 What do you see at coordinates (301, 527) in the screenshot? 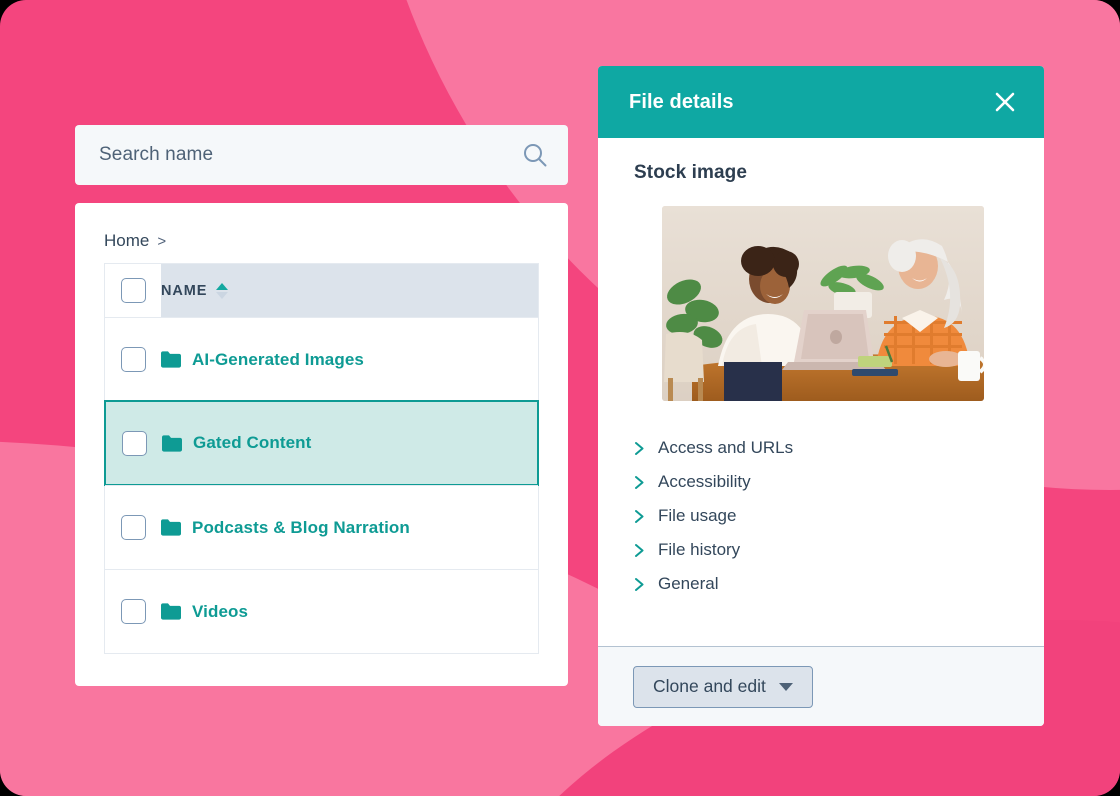
I see `row-name-label: Podcasts & Blog Narration` at bounding box center [301, 527].